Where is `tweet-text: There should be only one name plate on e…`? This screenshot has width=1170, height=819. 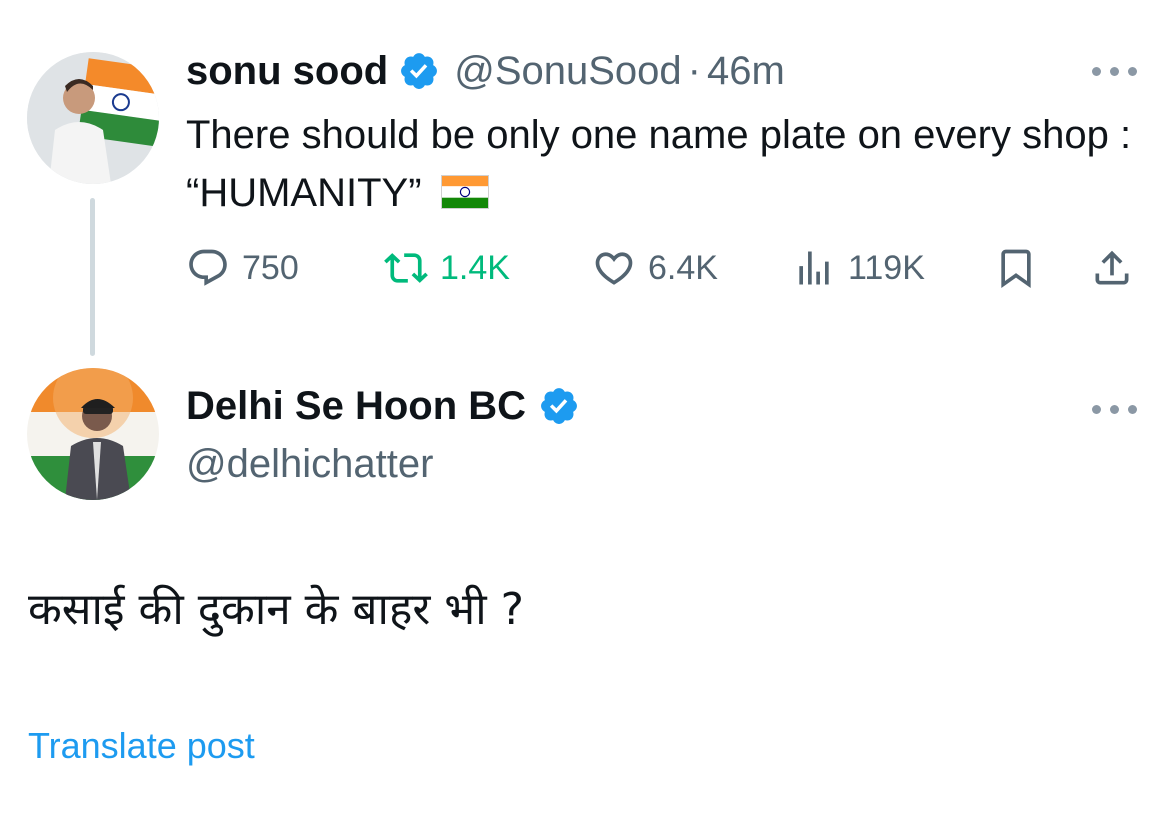 tweet-text: There should be only one name plate on e… is located at coordinates (666, 164).